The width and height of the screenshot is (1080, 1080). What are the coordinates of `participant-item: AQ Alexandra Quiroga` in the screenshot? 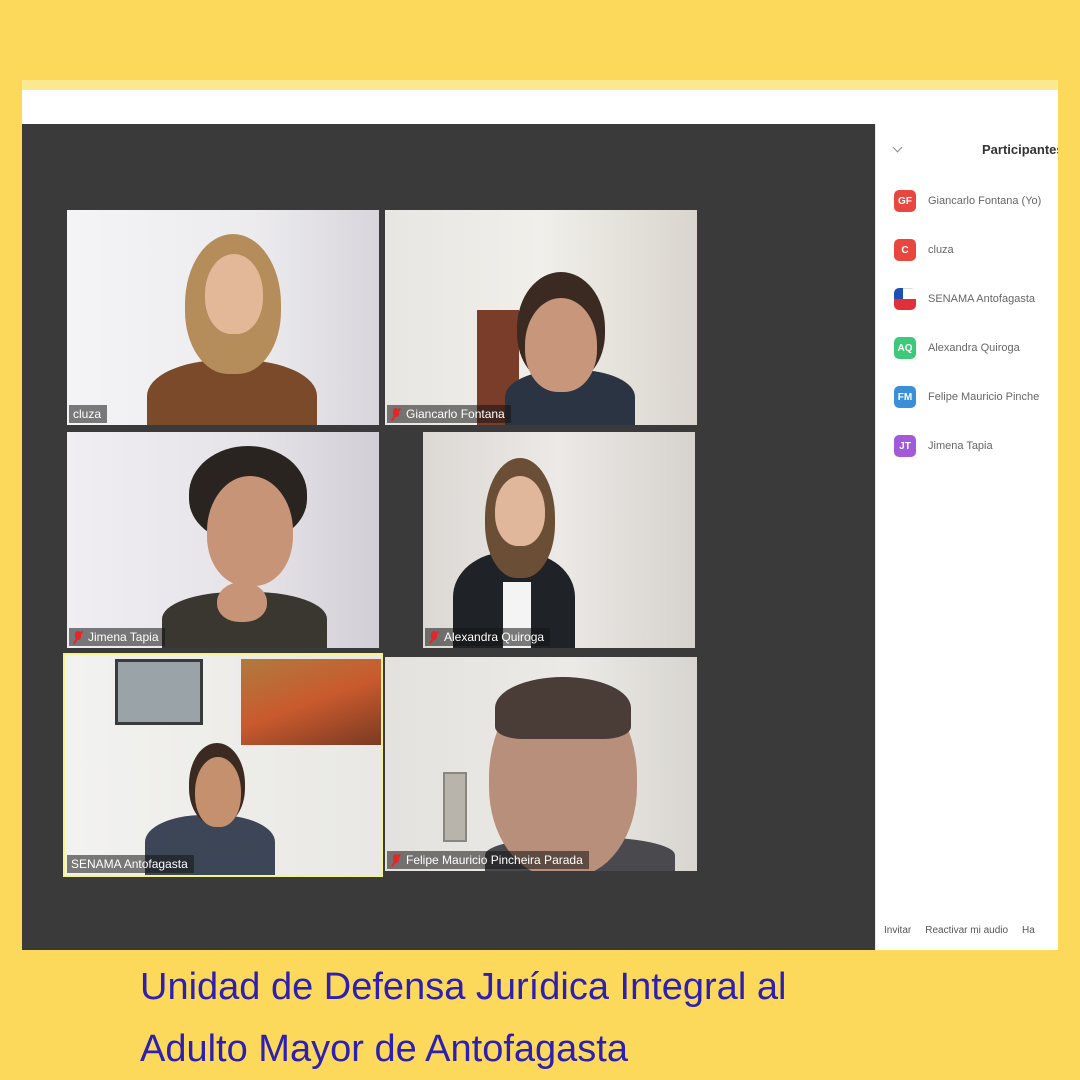 It's located at (976, 348).